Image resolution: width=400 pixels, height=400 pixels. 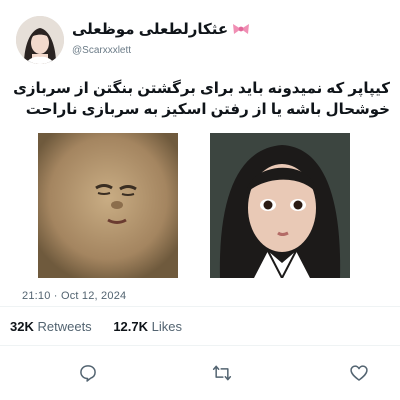 What do you see at coordinates (131, 326) in the screenshot?
I see `likes-count: 12.7K` at bounding box center [131, 326].